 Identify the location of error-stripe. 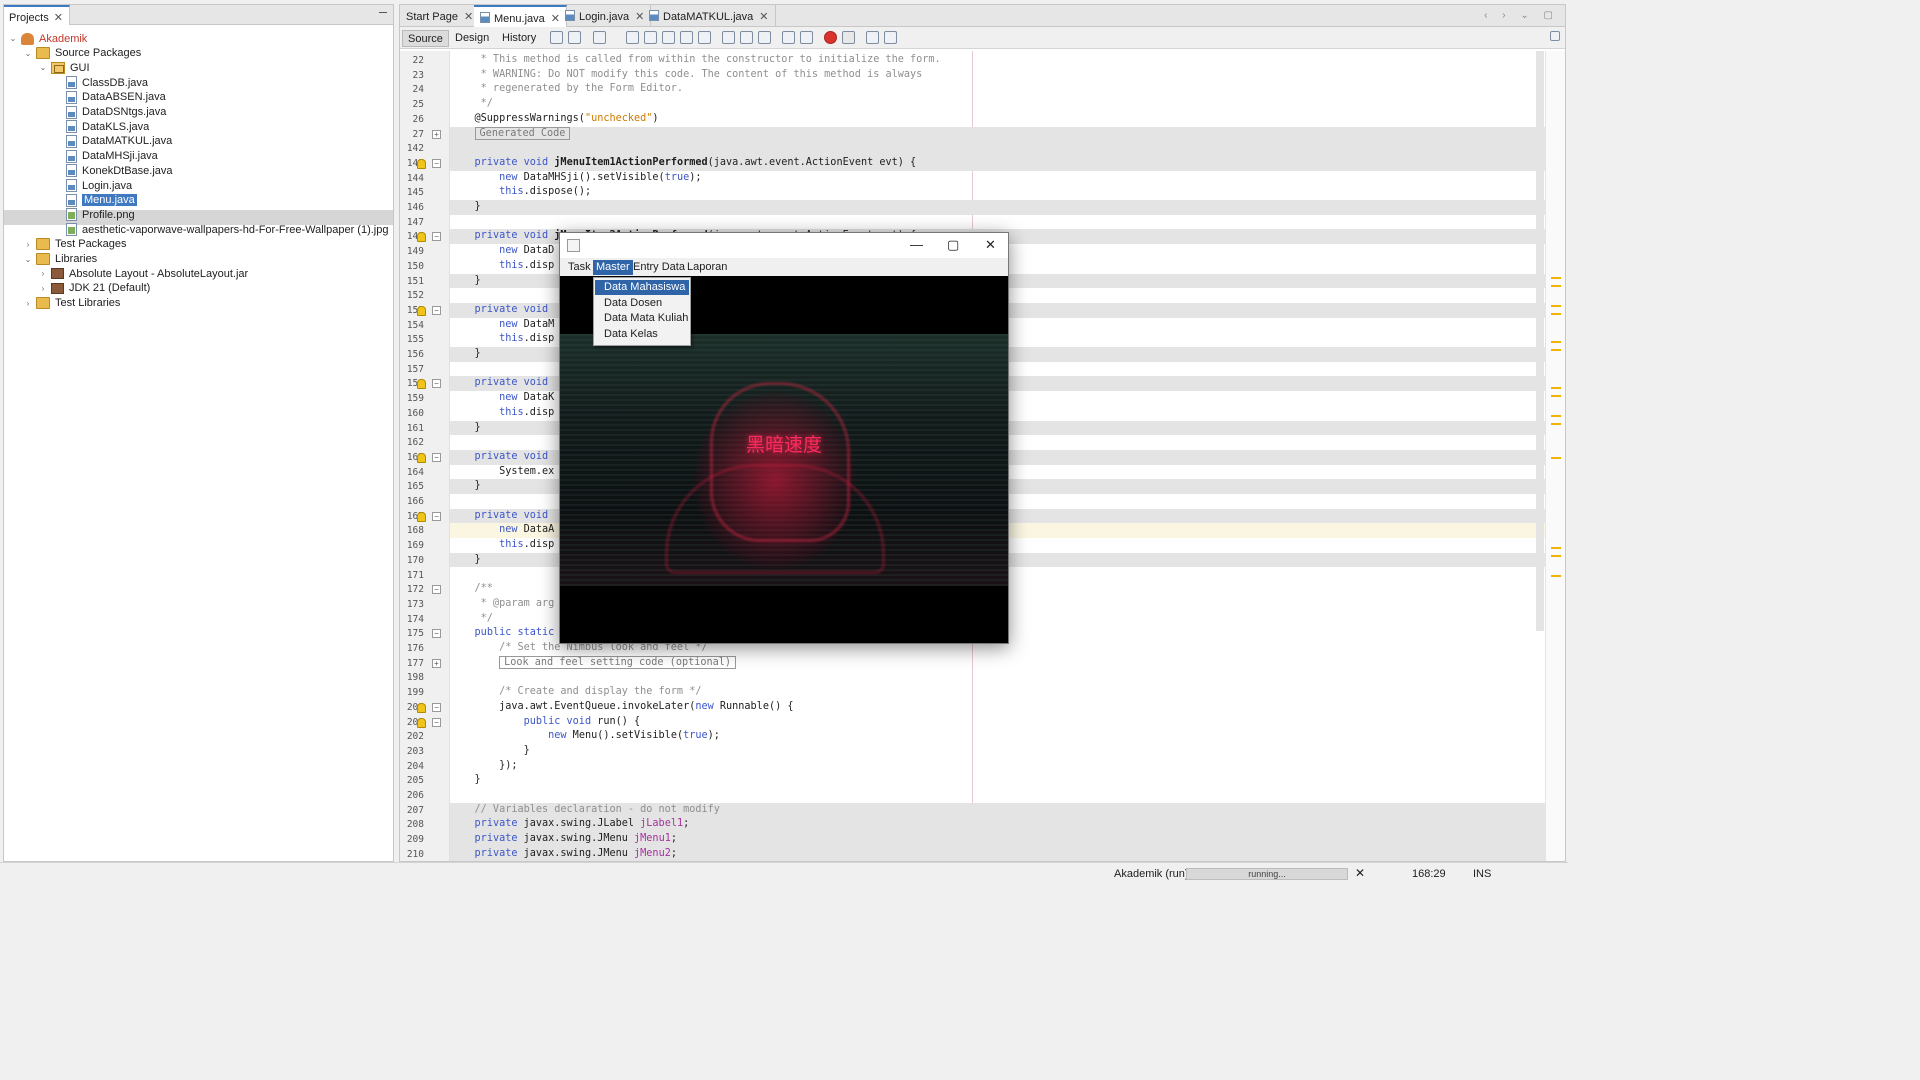
(1555, 456).